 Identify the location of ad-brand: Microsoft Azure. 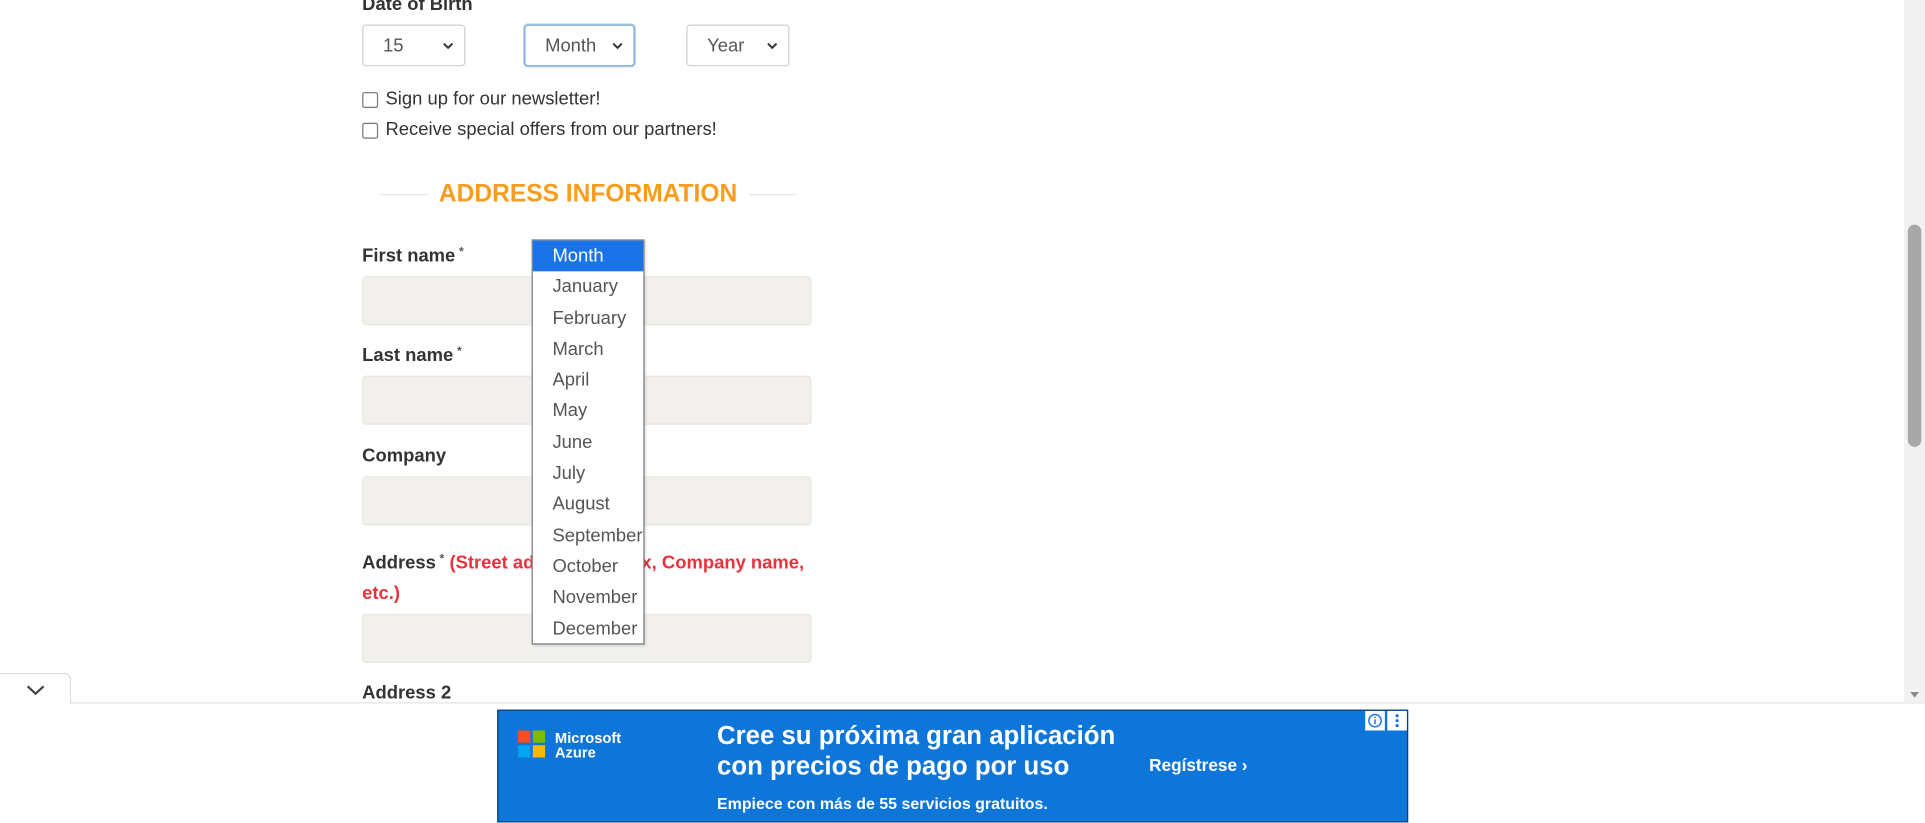
(588, 744).